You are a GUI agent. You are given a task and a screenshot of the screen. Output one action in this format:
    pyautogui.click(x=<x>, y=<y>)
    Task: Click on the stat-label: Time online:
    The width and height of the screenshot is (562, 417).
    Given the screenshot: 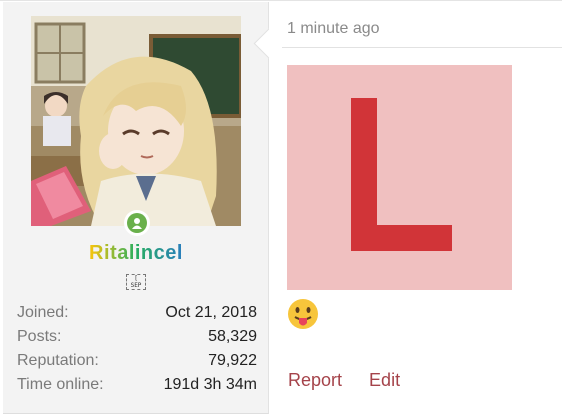 What is the action you would take?
    pyautogui.click(x=60, y=384)
    